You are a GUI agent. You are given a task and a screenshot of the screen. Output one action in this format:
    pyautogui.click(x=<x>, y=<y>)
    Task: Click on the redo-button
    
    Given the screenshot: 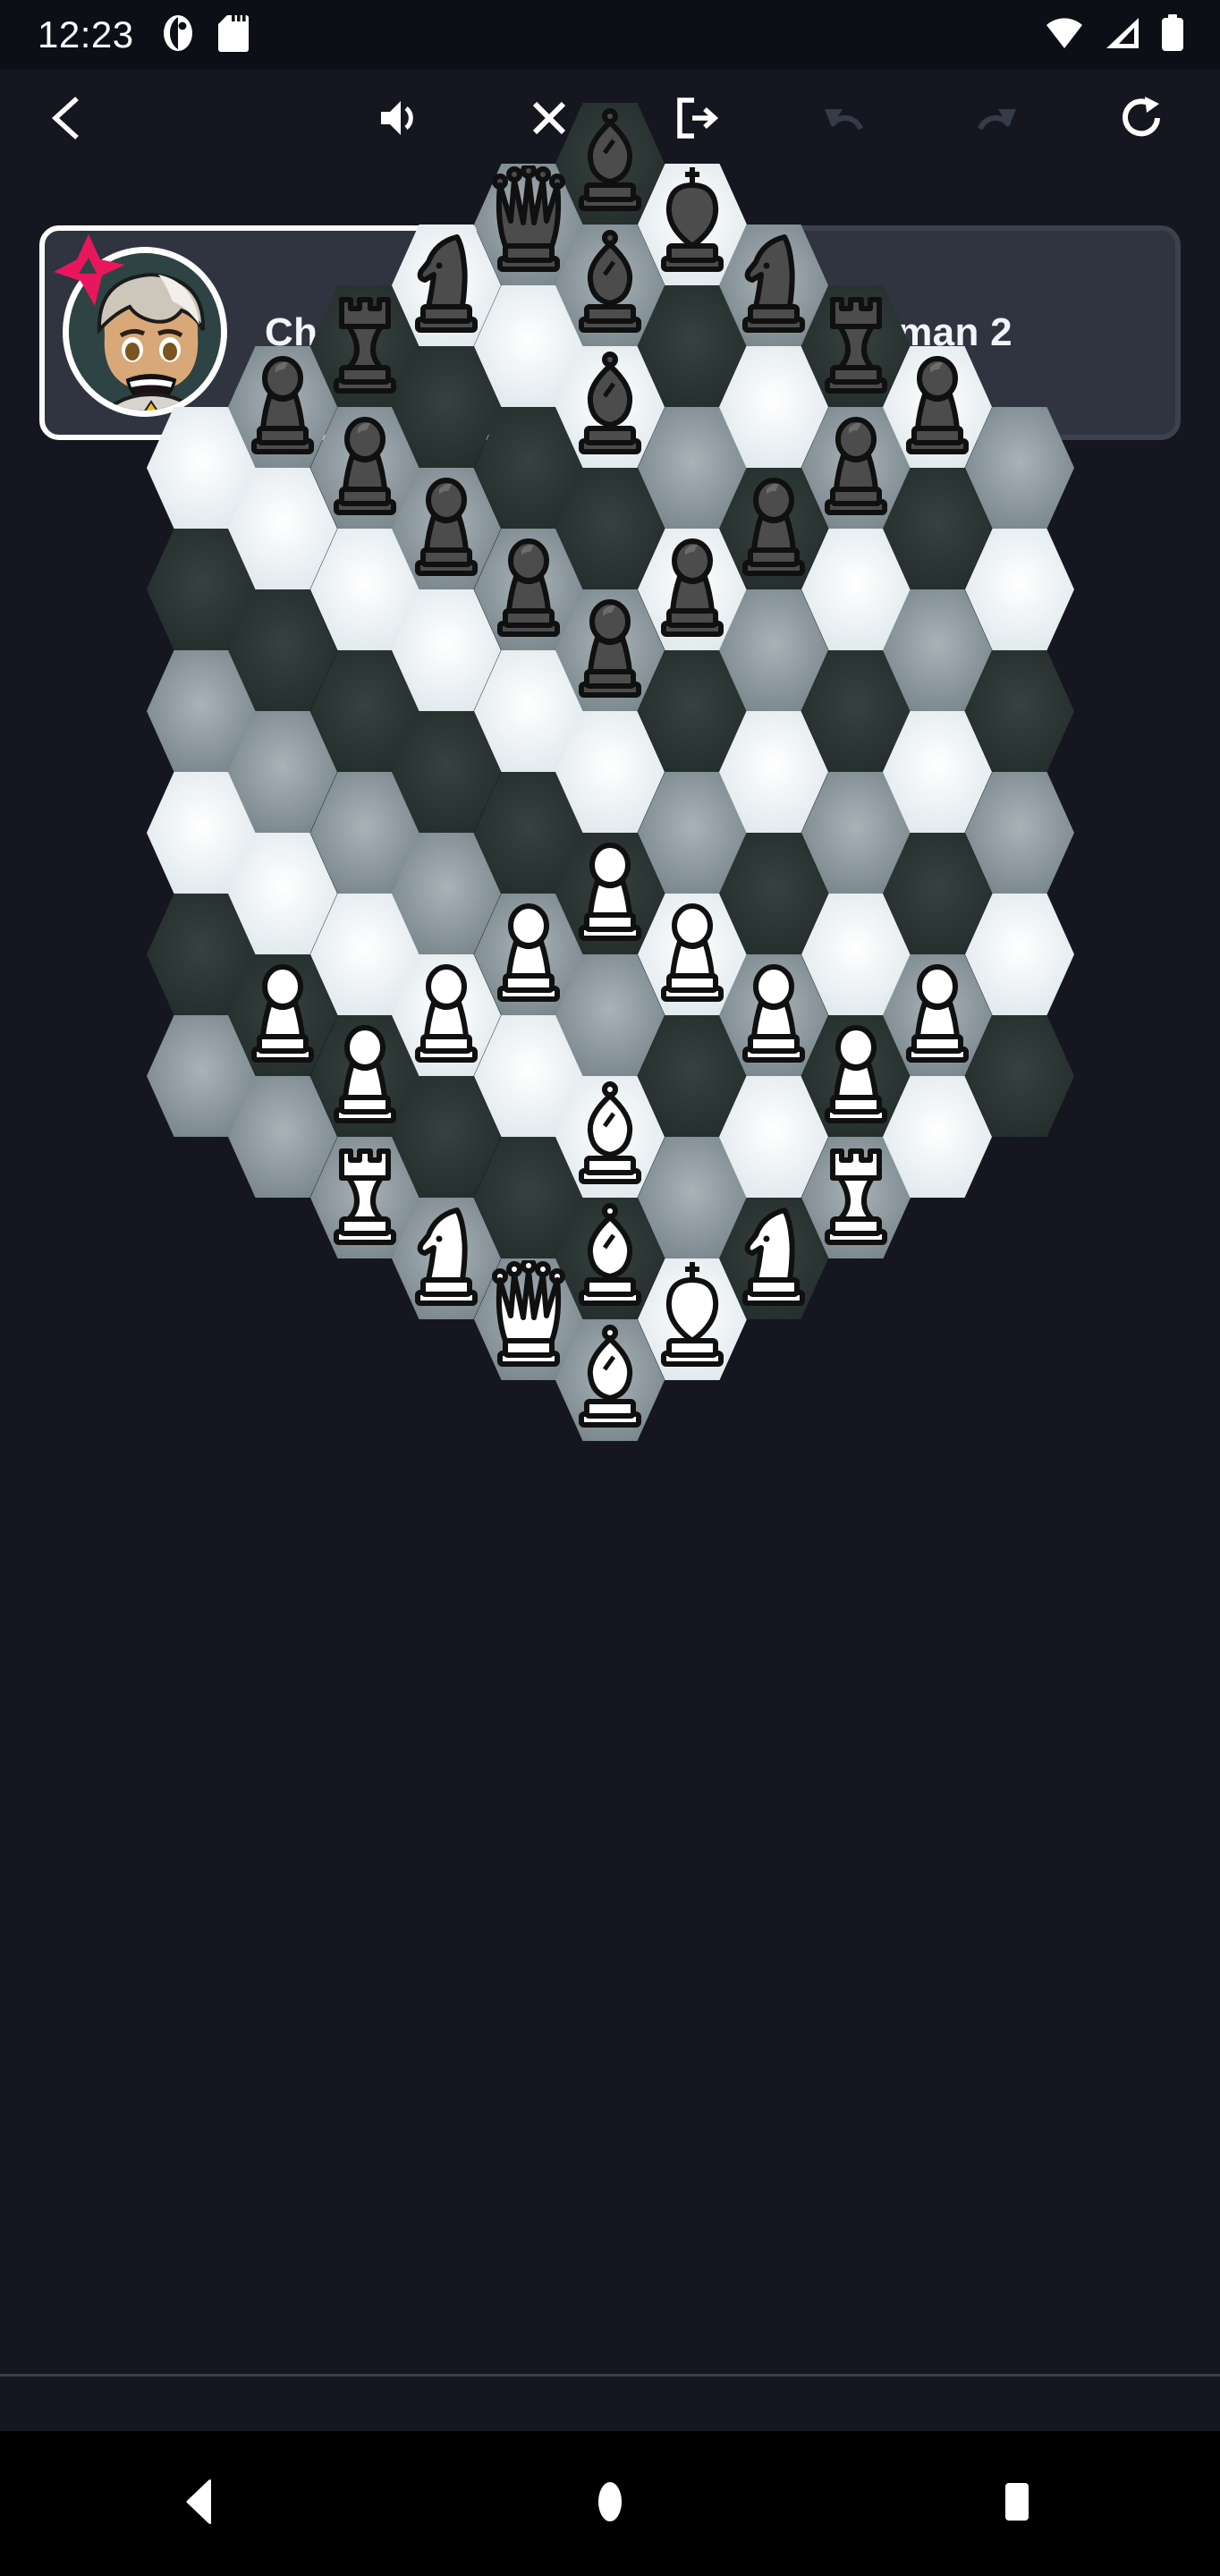 What is the action you would take?
    pyautogui.click(x=995, y=120)
    